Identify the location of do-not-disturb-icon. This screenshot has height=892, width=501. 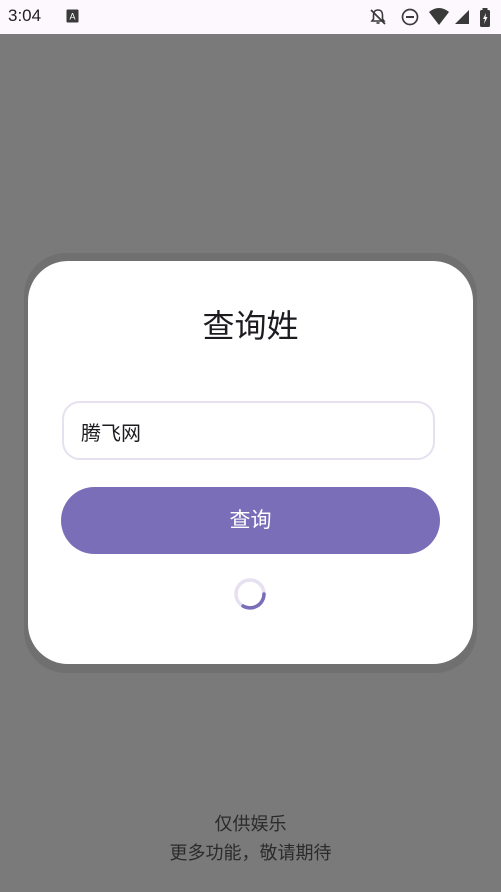
(410, 17).